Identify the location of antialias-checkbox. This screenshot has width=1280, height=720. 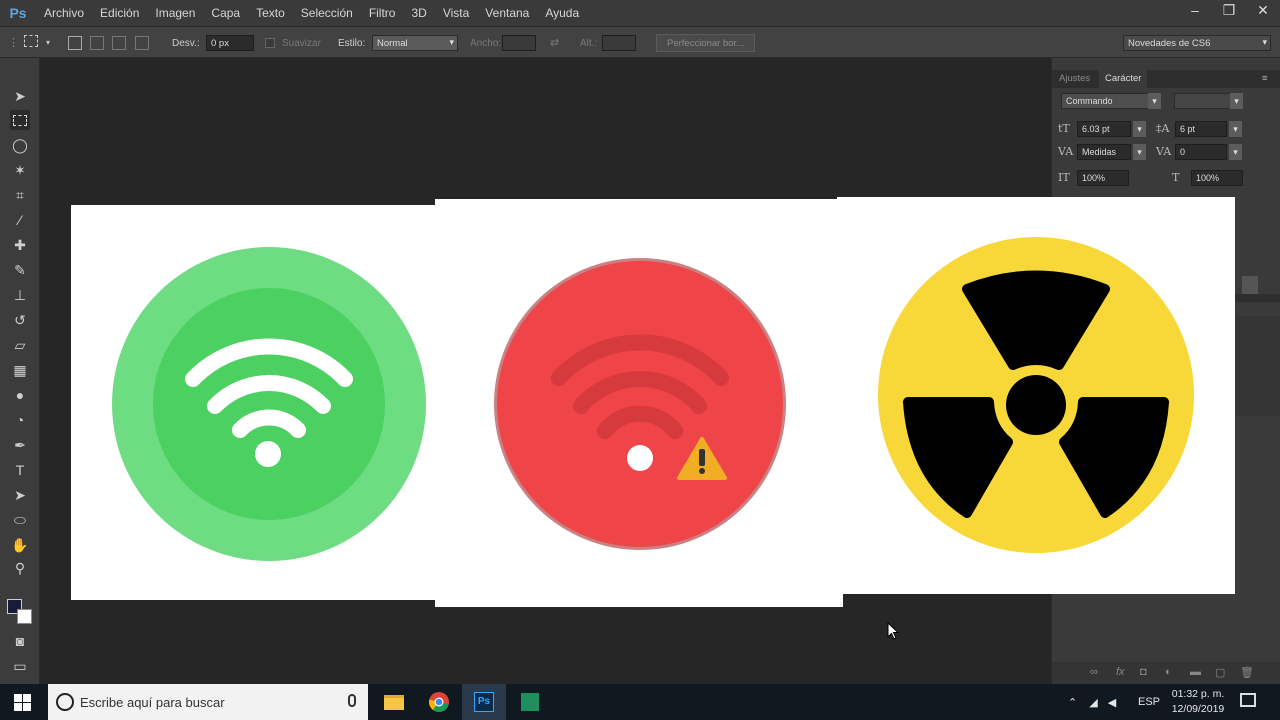
(270, 43).